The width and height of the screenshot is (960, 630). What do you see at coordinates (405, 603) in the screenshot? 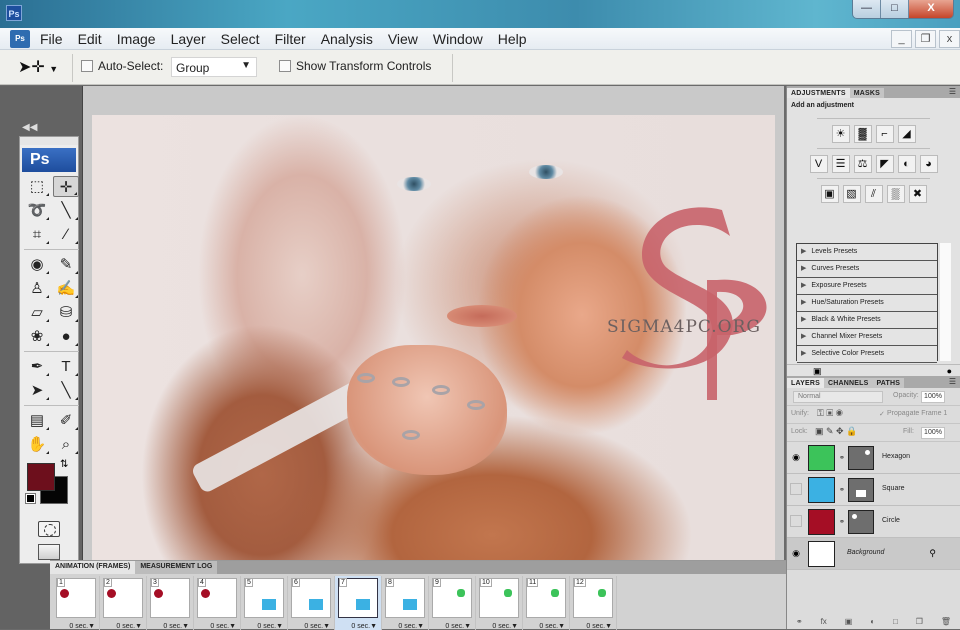
I see `animation-frame: 80 sec.▼` at bounding box center [405, 603].